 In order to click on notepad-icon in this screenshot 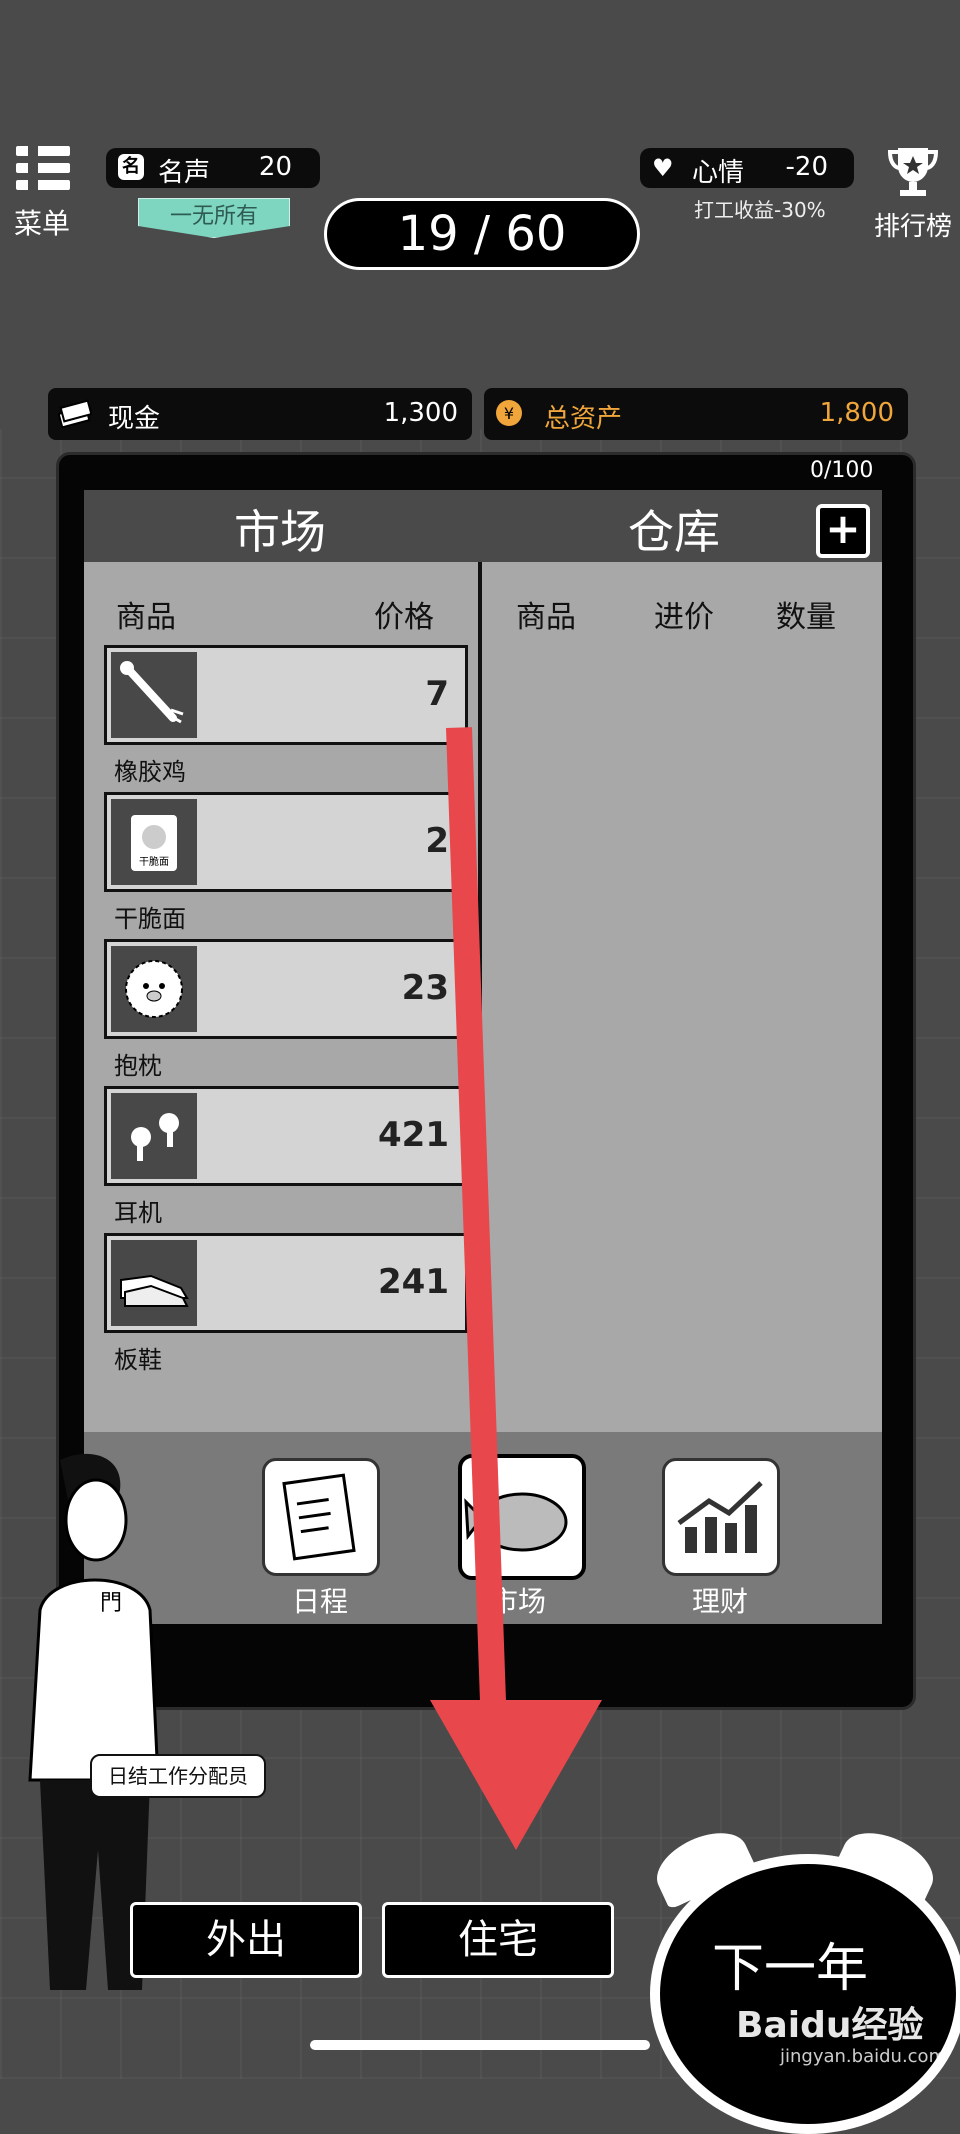, I will do `click(319, 1517)`.